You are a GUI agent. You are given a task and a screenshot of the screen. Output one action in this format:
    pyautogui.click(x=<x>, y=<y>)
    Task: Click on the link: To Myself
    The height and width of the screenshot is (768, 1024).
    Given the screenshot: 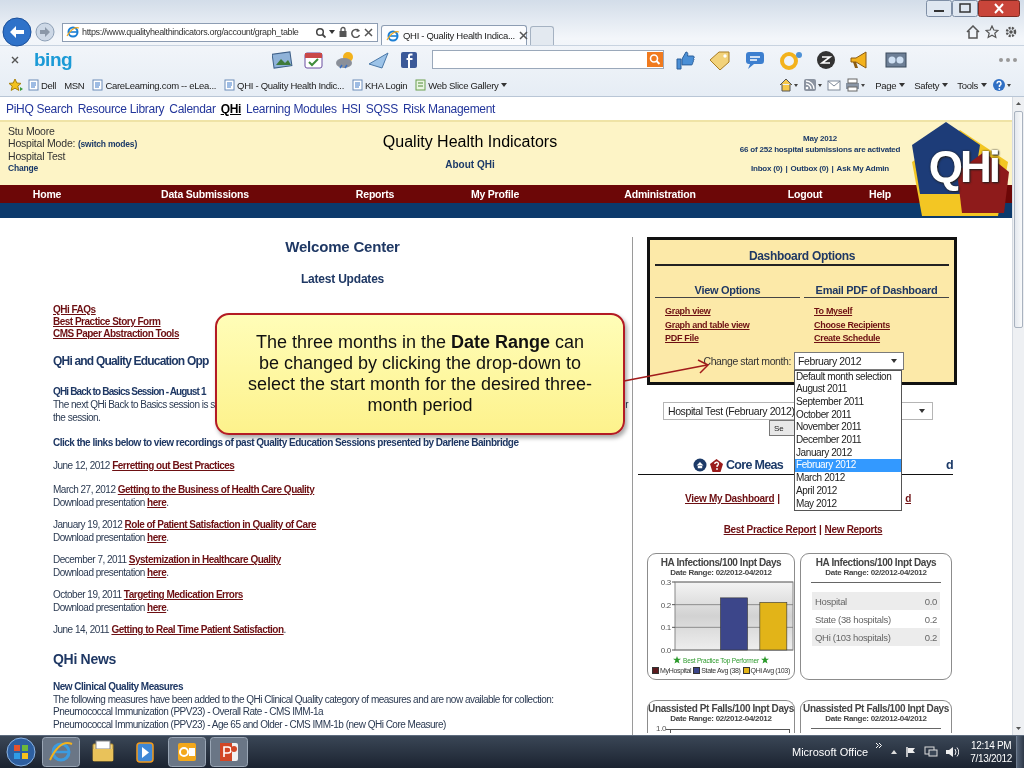 What is the action you would take?
    pyautogui.click(x=833, y=312)
    